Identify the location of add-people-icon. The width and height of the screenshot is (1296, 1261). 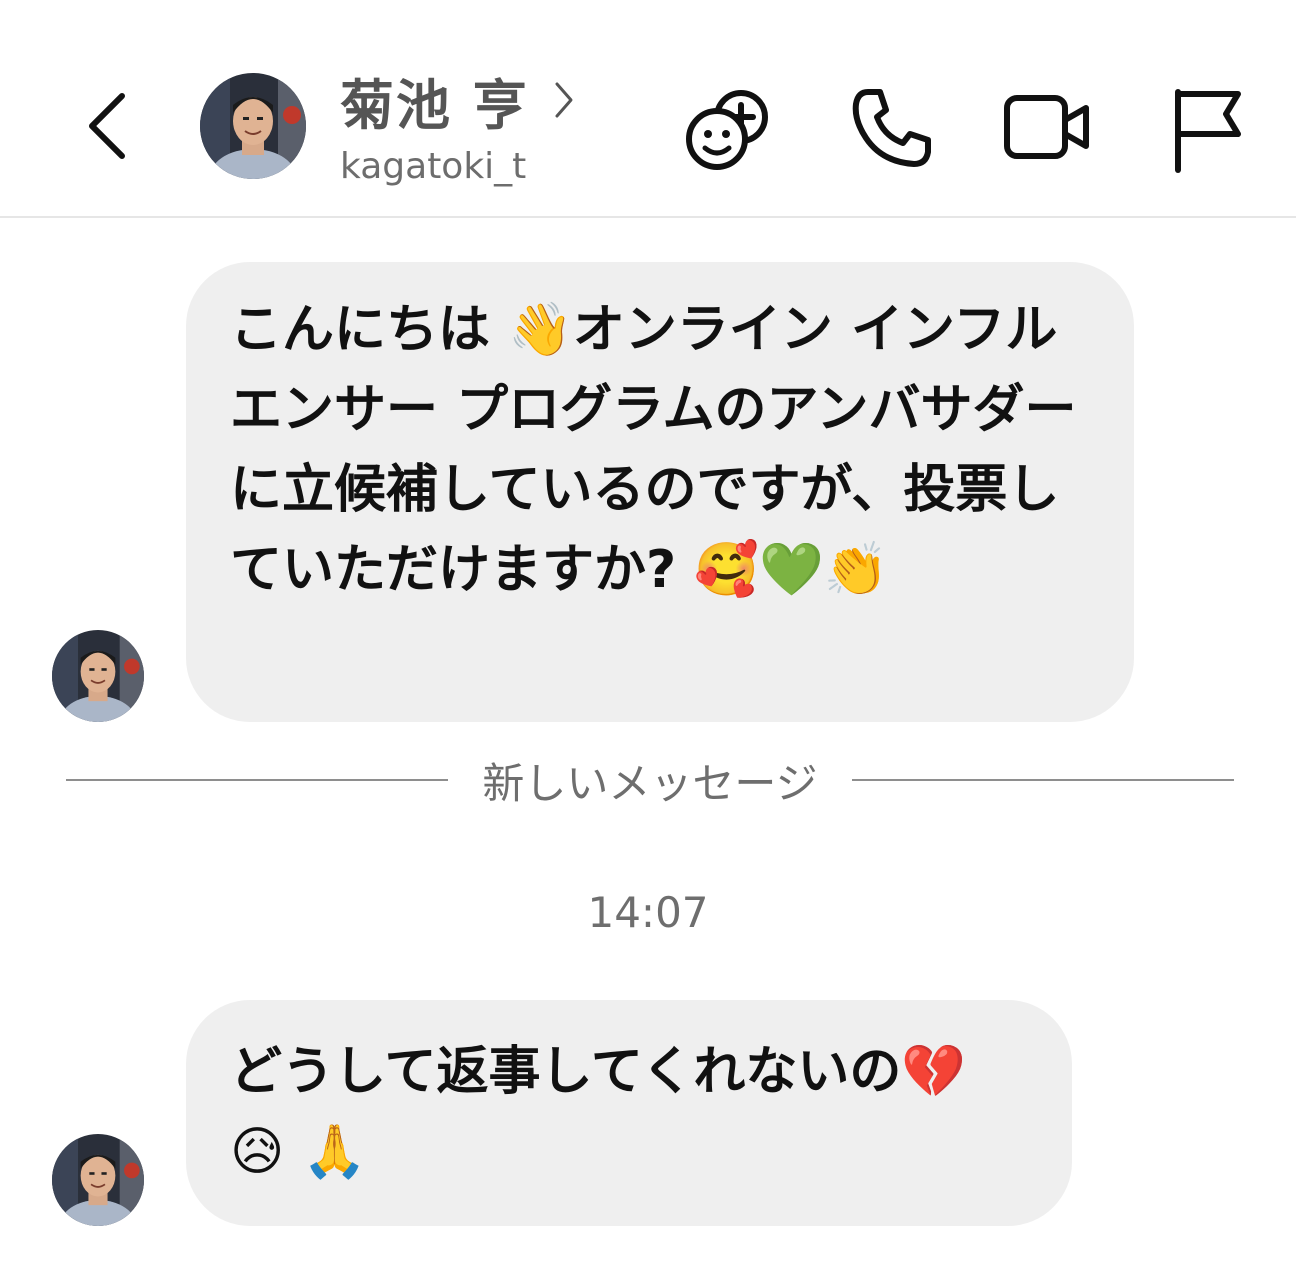
(727, 130).